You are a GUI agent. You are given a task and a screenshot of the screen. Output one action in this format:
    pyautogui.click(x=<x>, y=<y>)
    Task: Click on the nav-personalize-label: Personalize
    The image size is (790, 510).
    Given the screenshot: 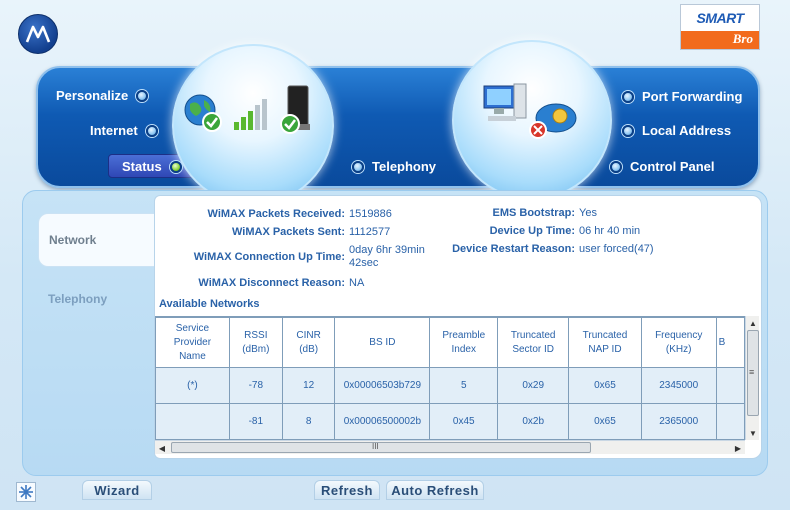 What is the action you would take?
    pyautogui.click(x=92, y=95)
    